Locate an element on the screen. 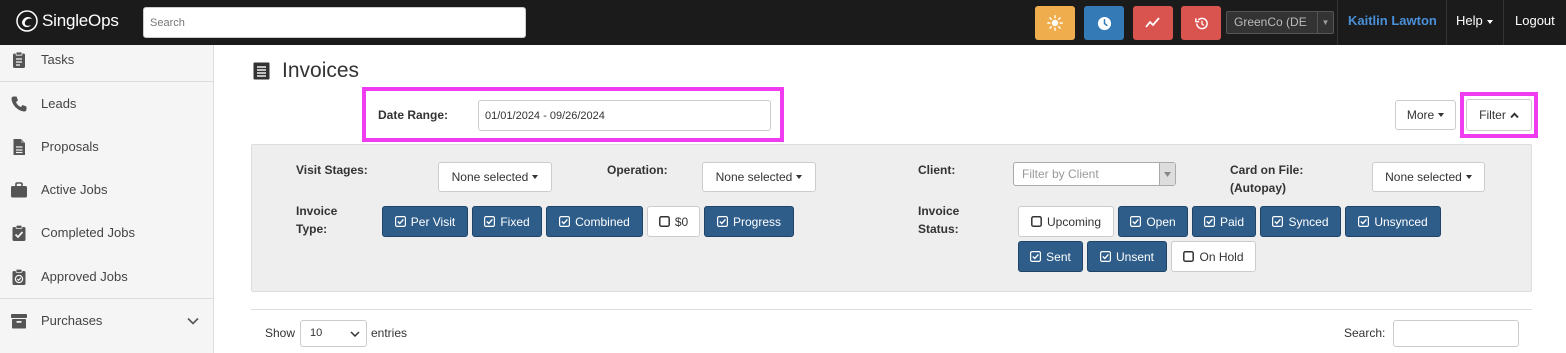 The width and height of the screenshot is (1566, 353). card-on-file-label-line1: Card on File: is located at coordinates (1267, 170).